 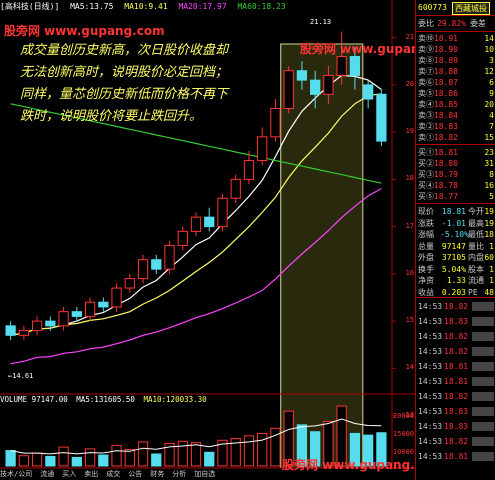 I want to click on price-axis-label: 19, so click(x=409, y=131).